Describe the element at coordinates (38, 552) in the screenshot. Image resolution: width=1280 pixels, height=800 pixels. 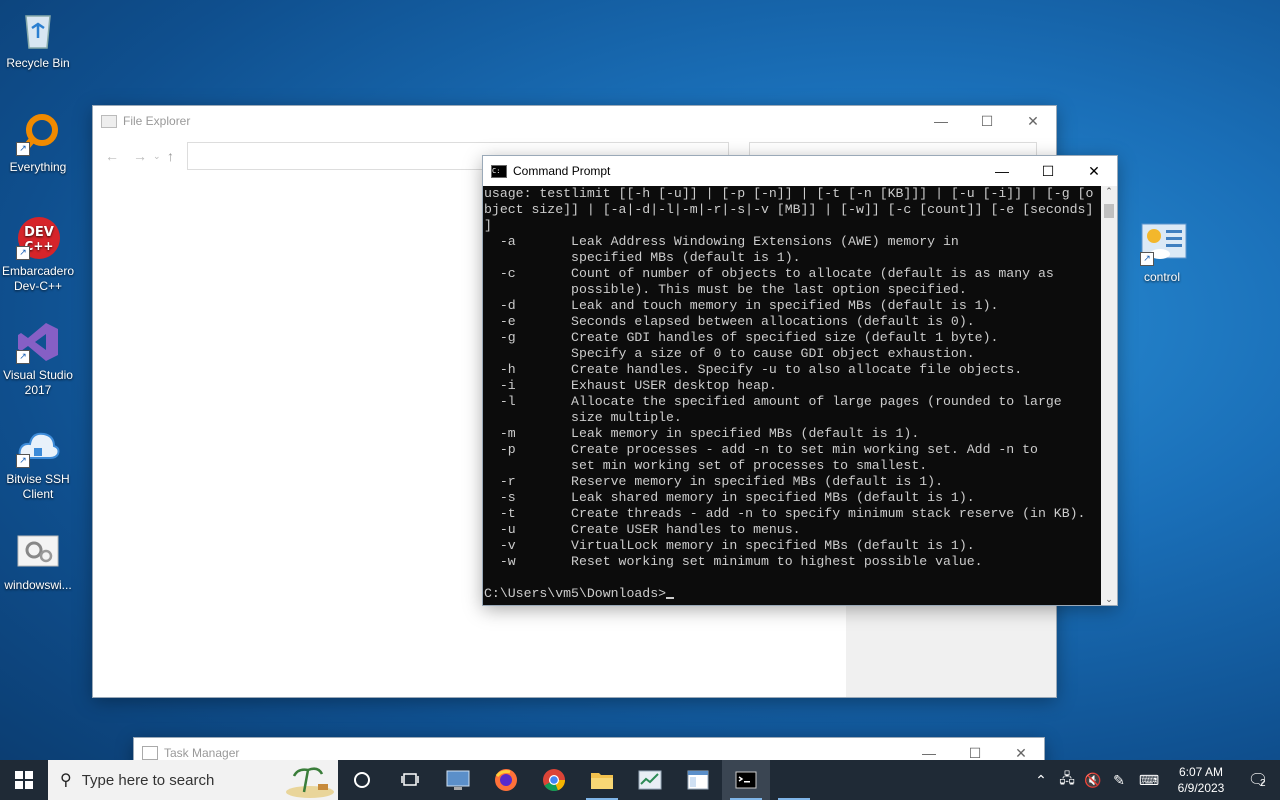
I see `settings-file-icon` at that location.